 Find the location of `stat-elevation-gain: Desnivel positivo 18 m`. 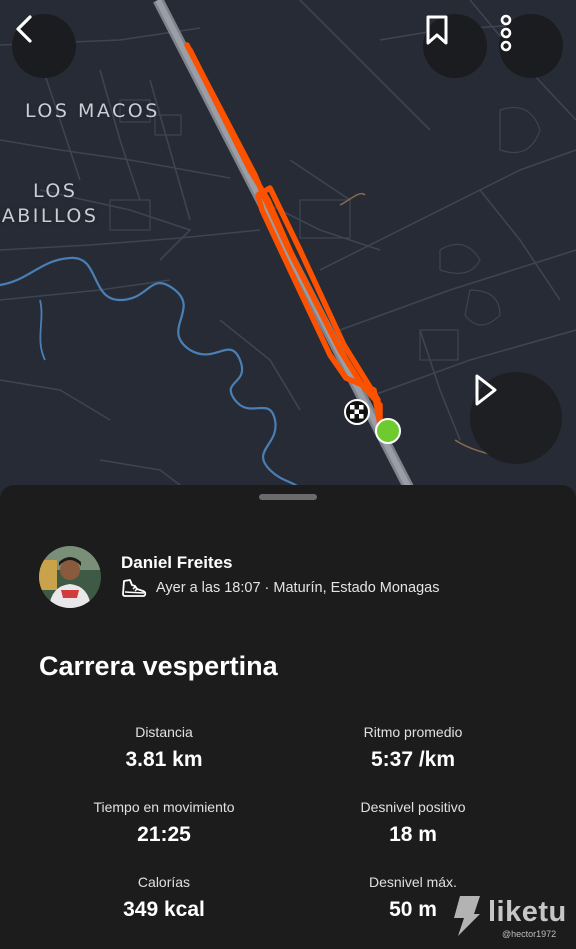

stat-elevation-gain: Desnivel positivo 18 m is located at coordinates (413, 823).